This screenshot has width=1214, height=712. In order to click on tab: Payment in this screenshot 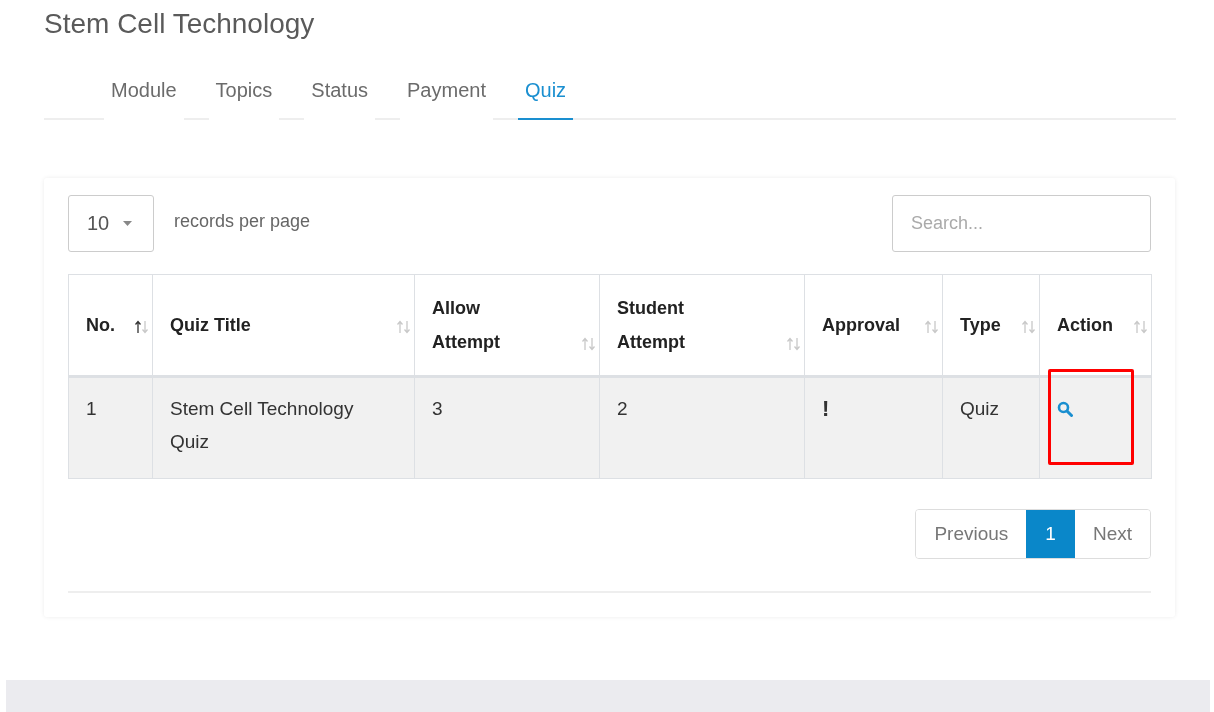, I will do `click(446, 97)`.